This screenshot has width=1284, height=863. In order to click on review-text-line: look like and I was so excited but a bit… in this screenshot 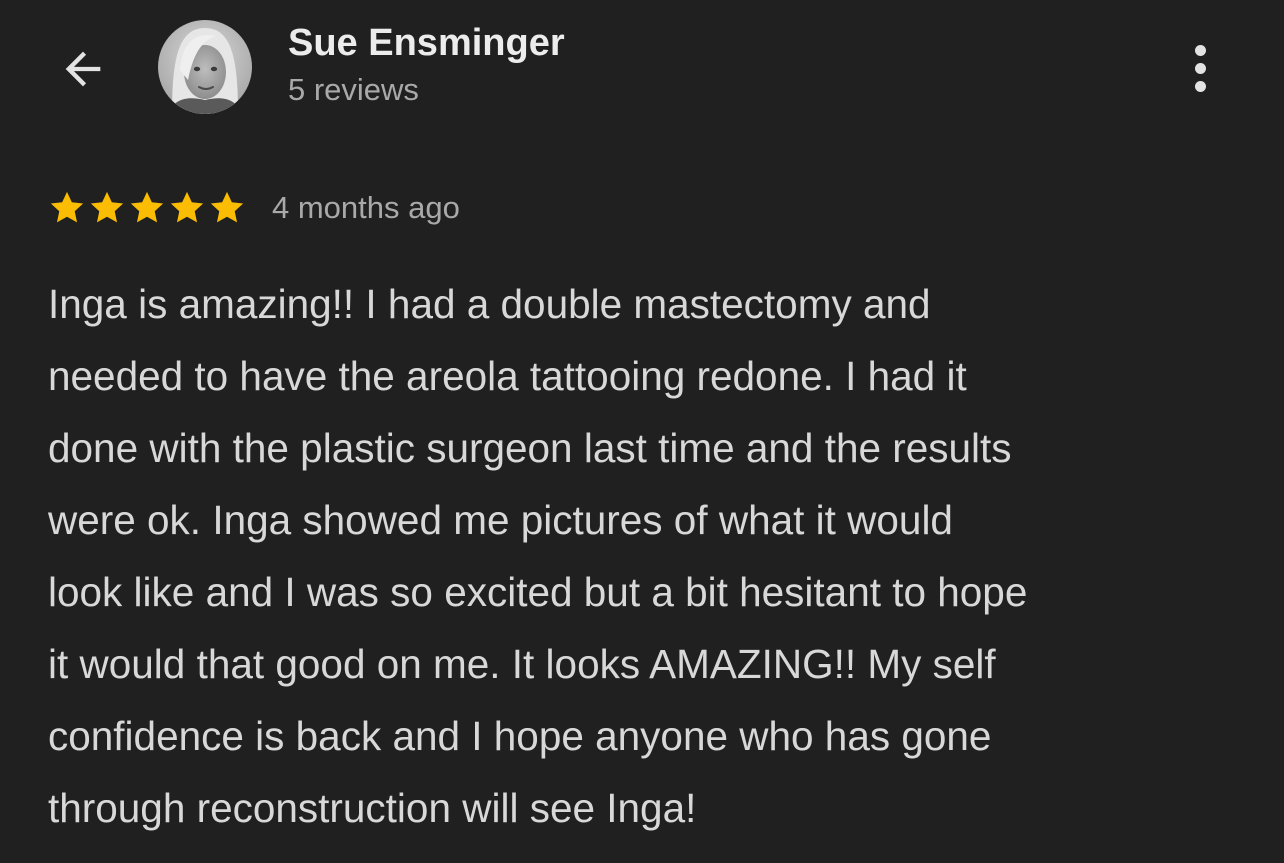, I will do `click(538, 592)`.